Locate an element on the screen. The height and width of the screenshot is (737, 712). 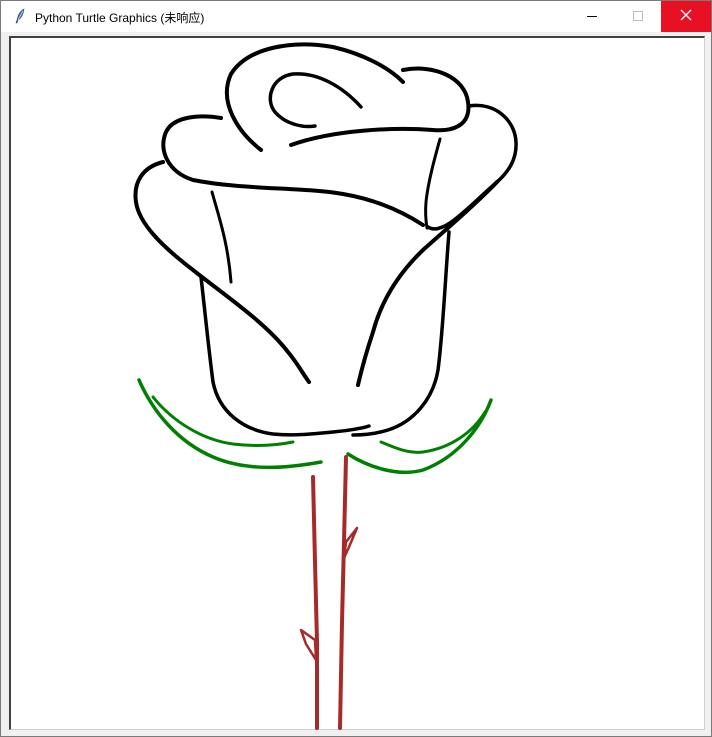
petal-right-inner is located at coordinates (433, 183).